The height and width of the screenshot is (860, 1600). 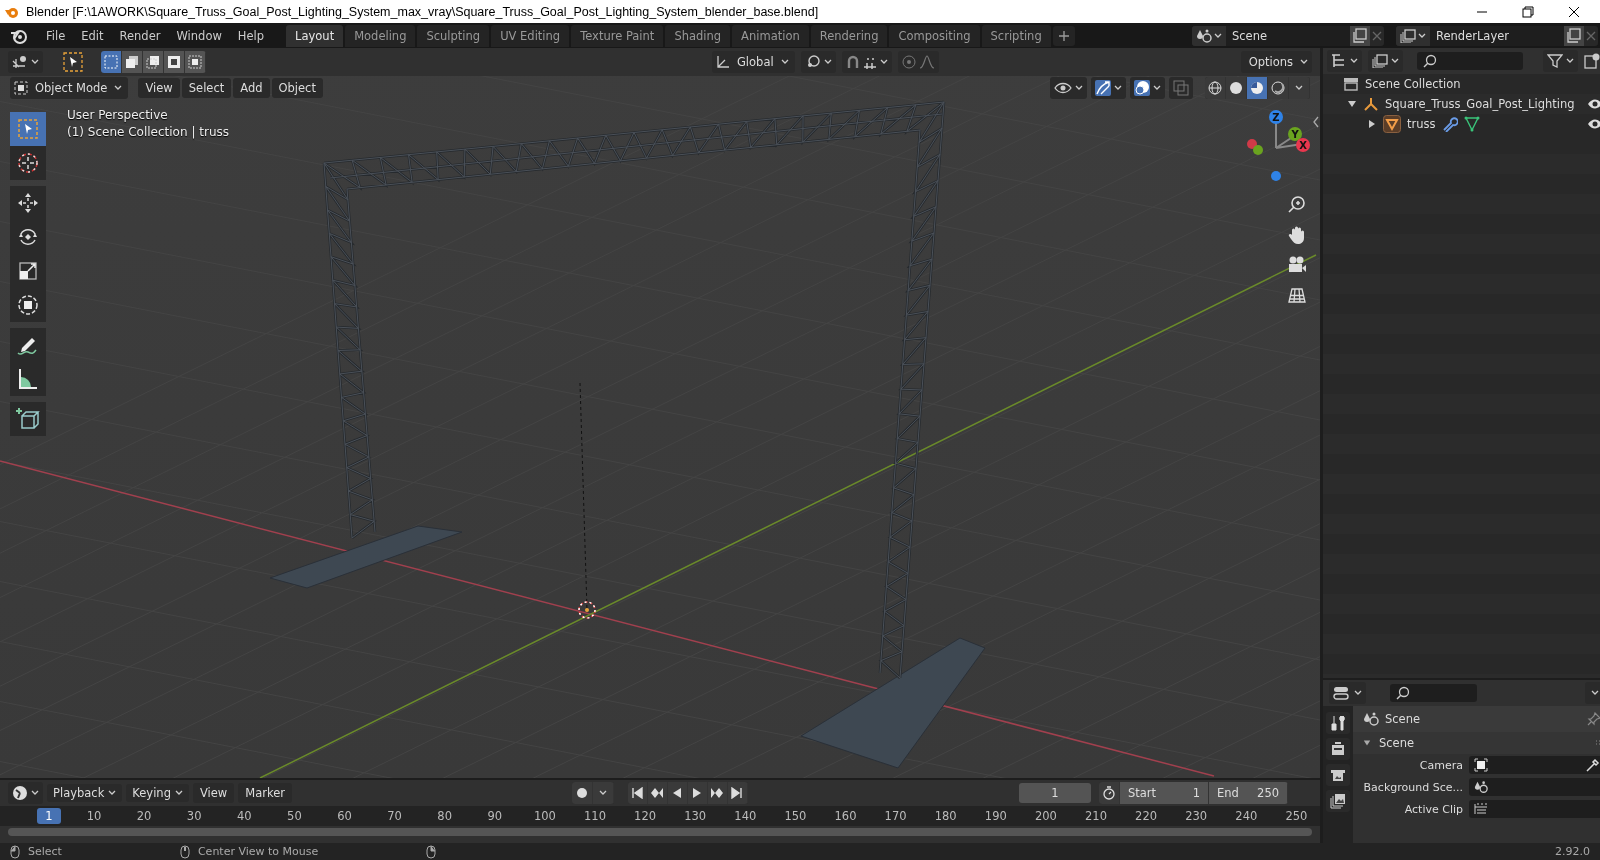 I want to click on timeline-dropdown: Playback, so click(x=85, y=793).